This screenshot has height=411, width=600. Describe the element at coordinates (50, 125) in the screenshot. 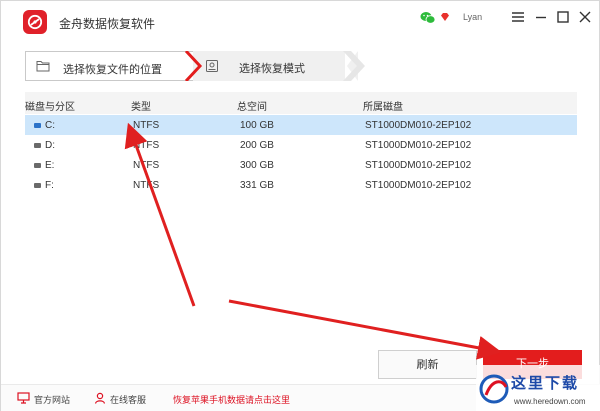

I see `partition-name: C:` at that location.